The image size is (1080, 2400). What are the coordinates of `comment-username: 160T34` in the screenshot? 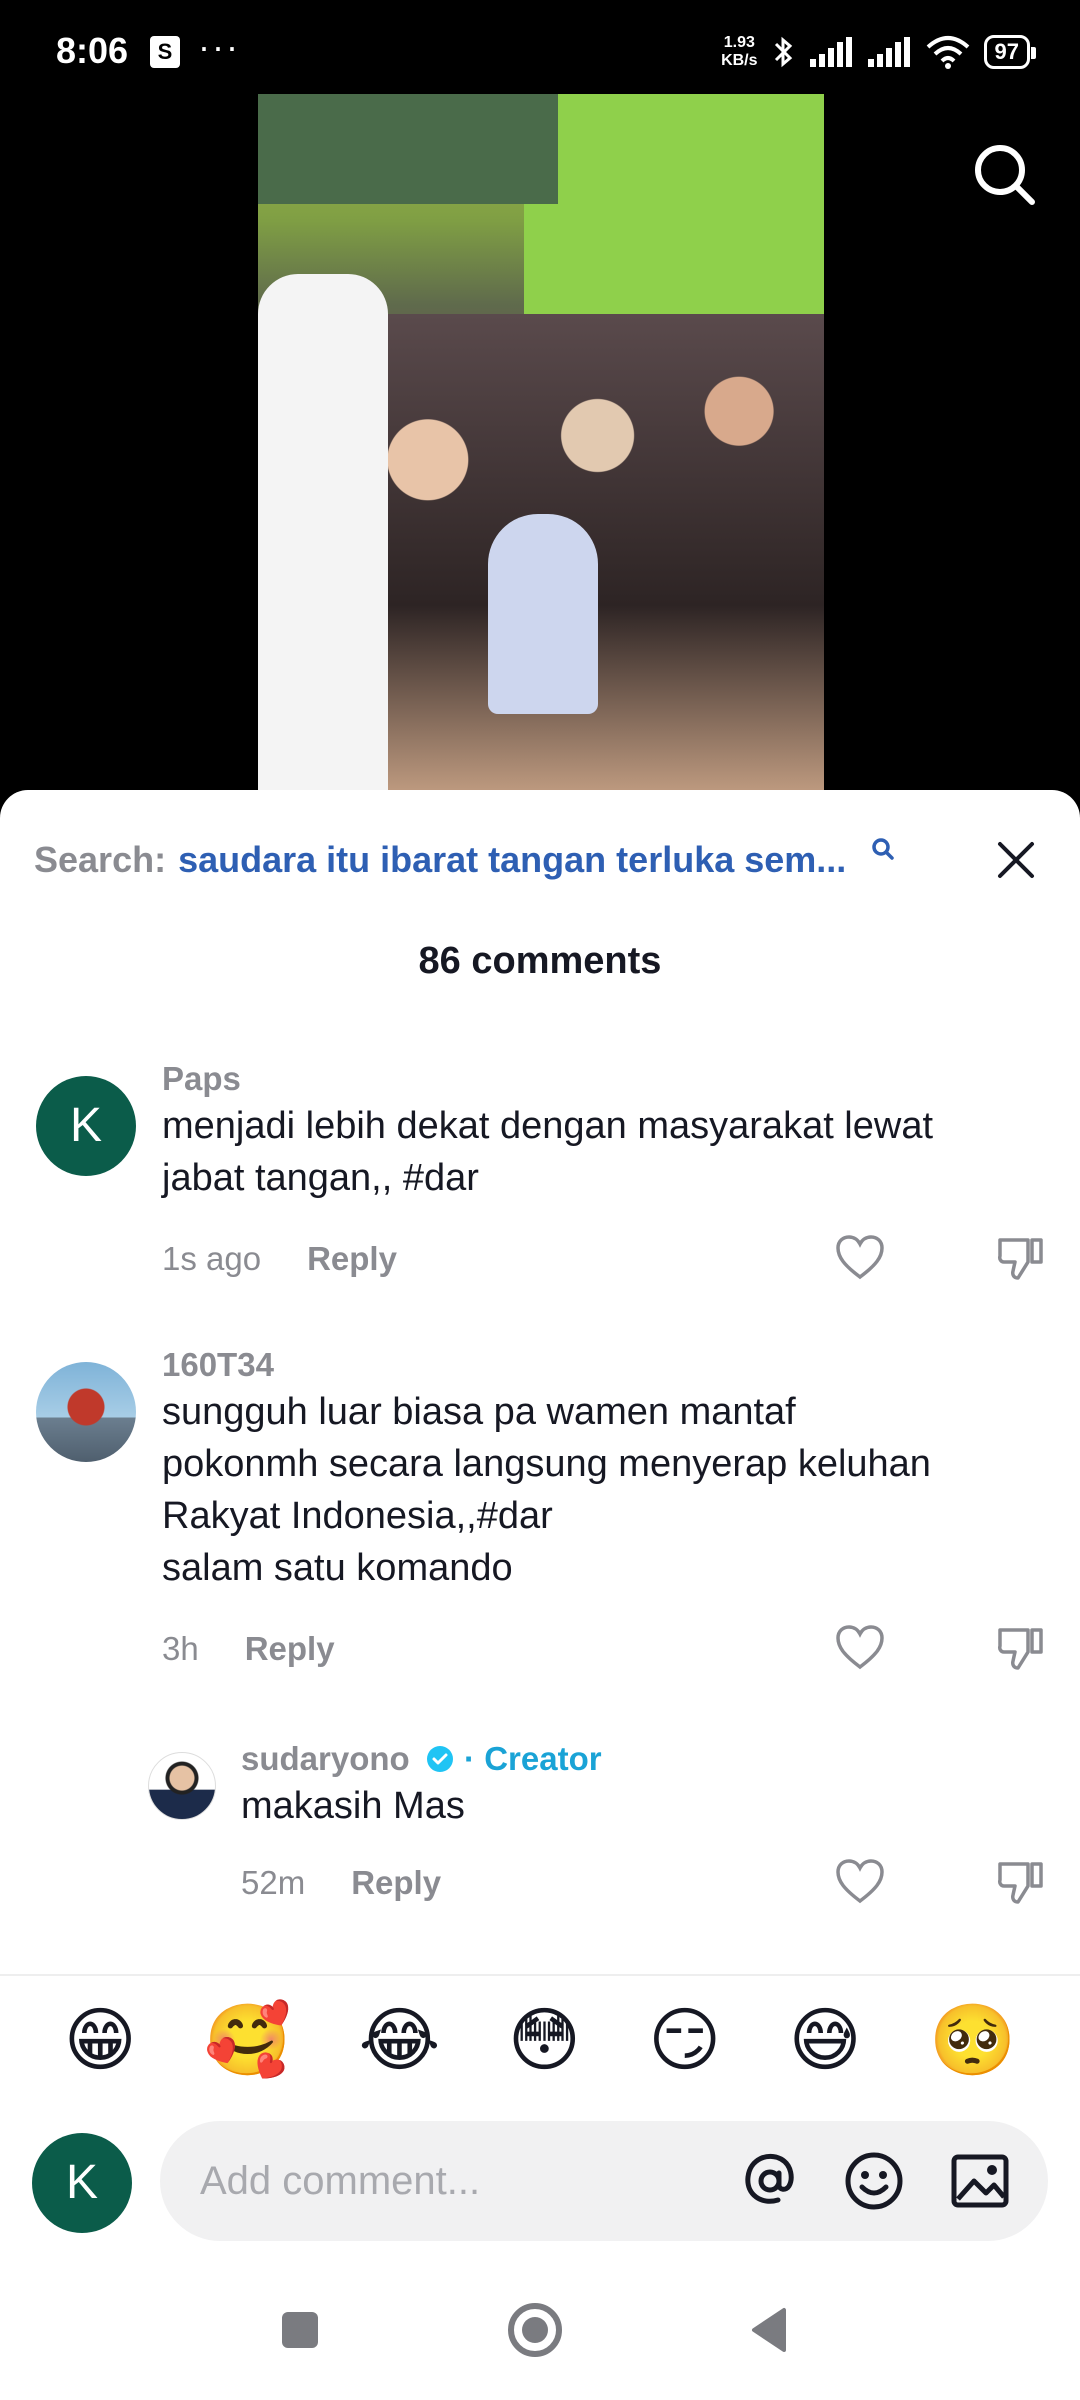 It's located at (218, 1365).